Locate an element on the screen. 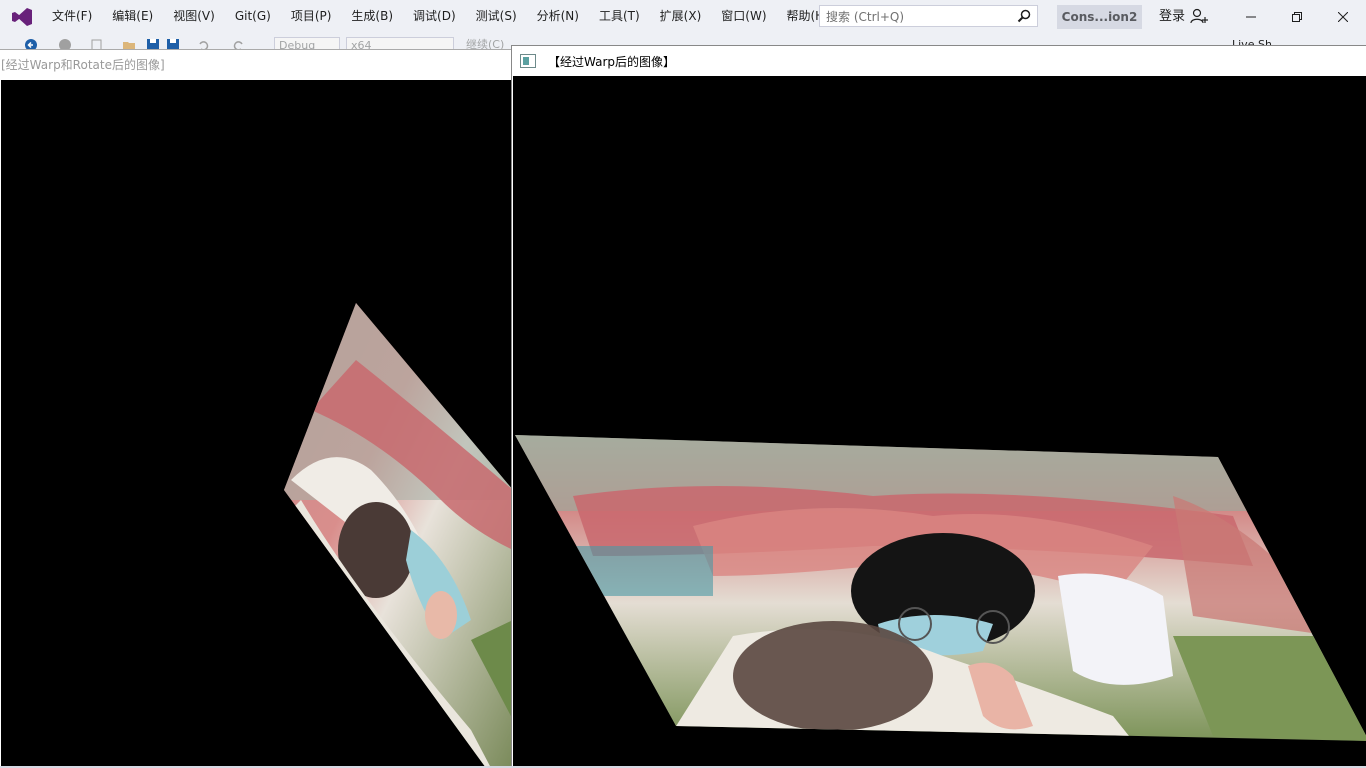  account-icon is located at coordinates (1199, 16).